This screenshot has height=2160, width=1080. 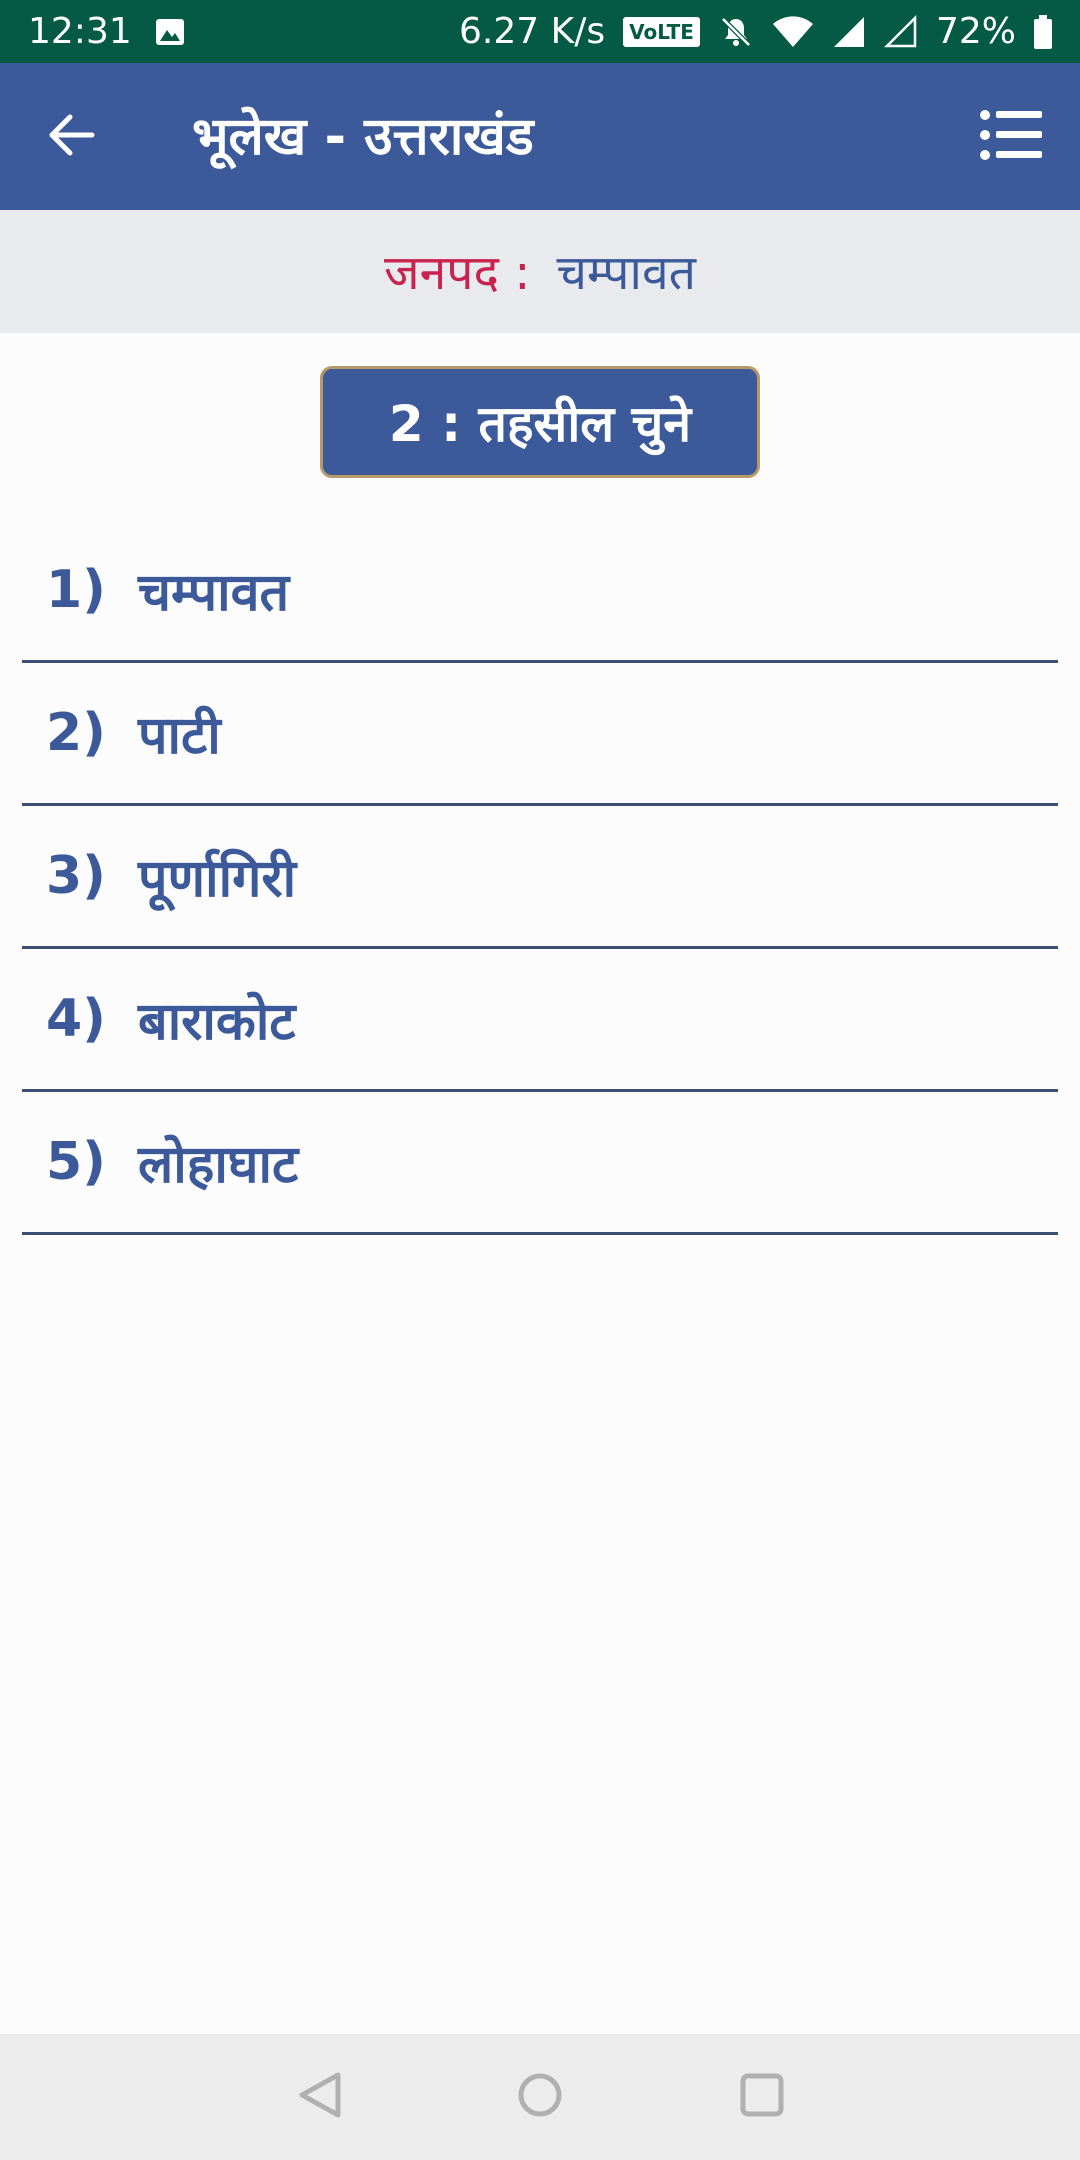 I want to click on list-item: 1) चम्पावत, so click(x=540, y=591).